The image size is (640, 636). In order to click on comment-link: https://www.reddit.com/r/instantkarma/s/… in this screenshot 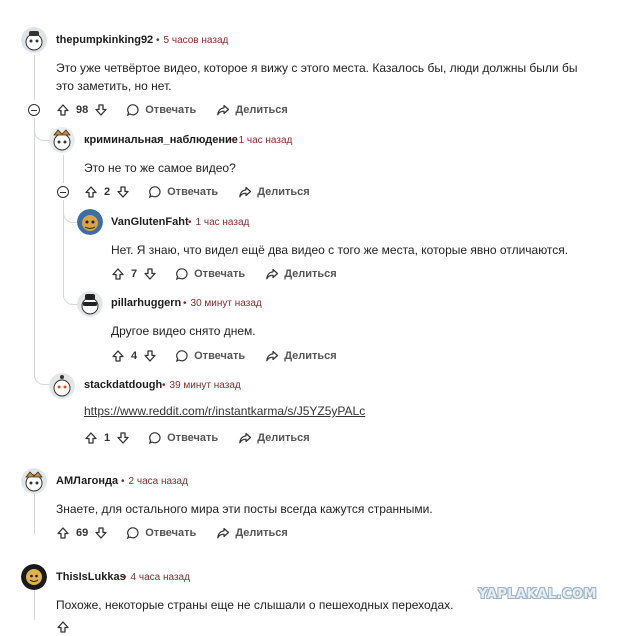, I will do `click(224, 411)`.